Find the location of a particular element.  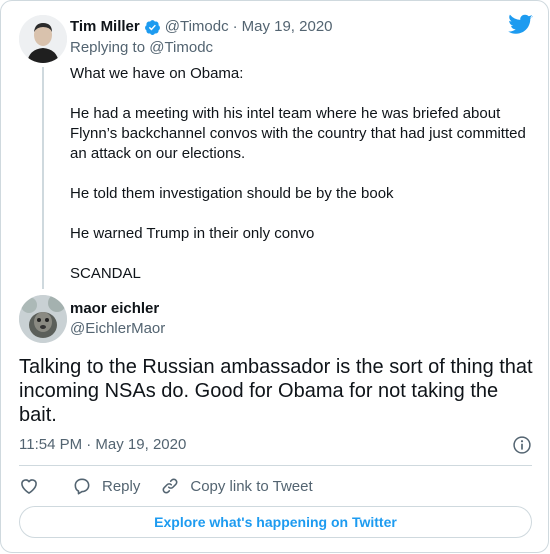

parent-tweet-date: May 19, 2020 is located at coordinates (287, 27).